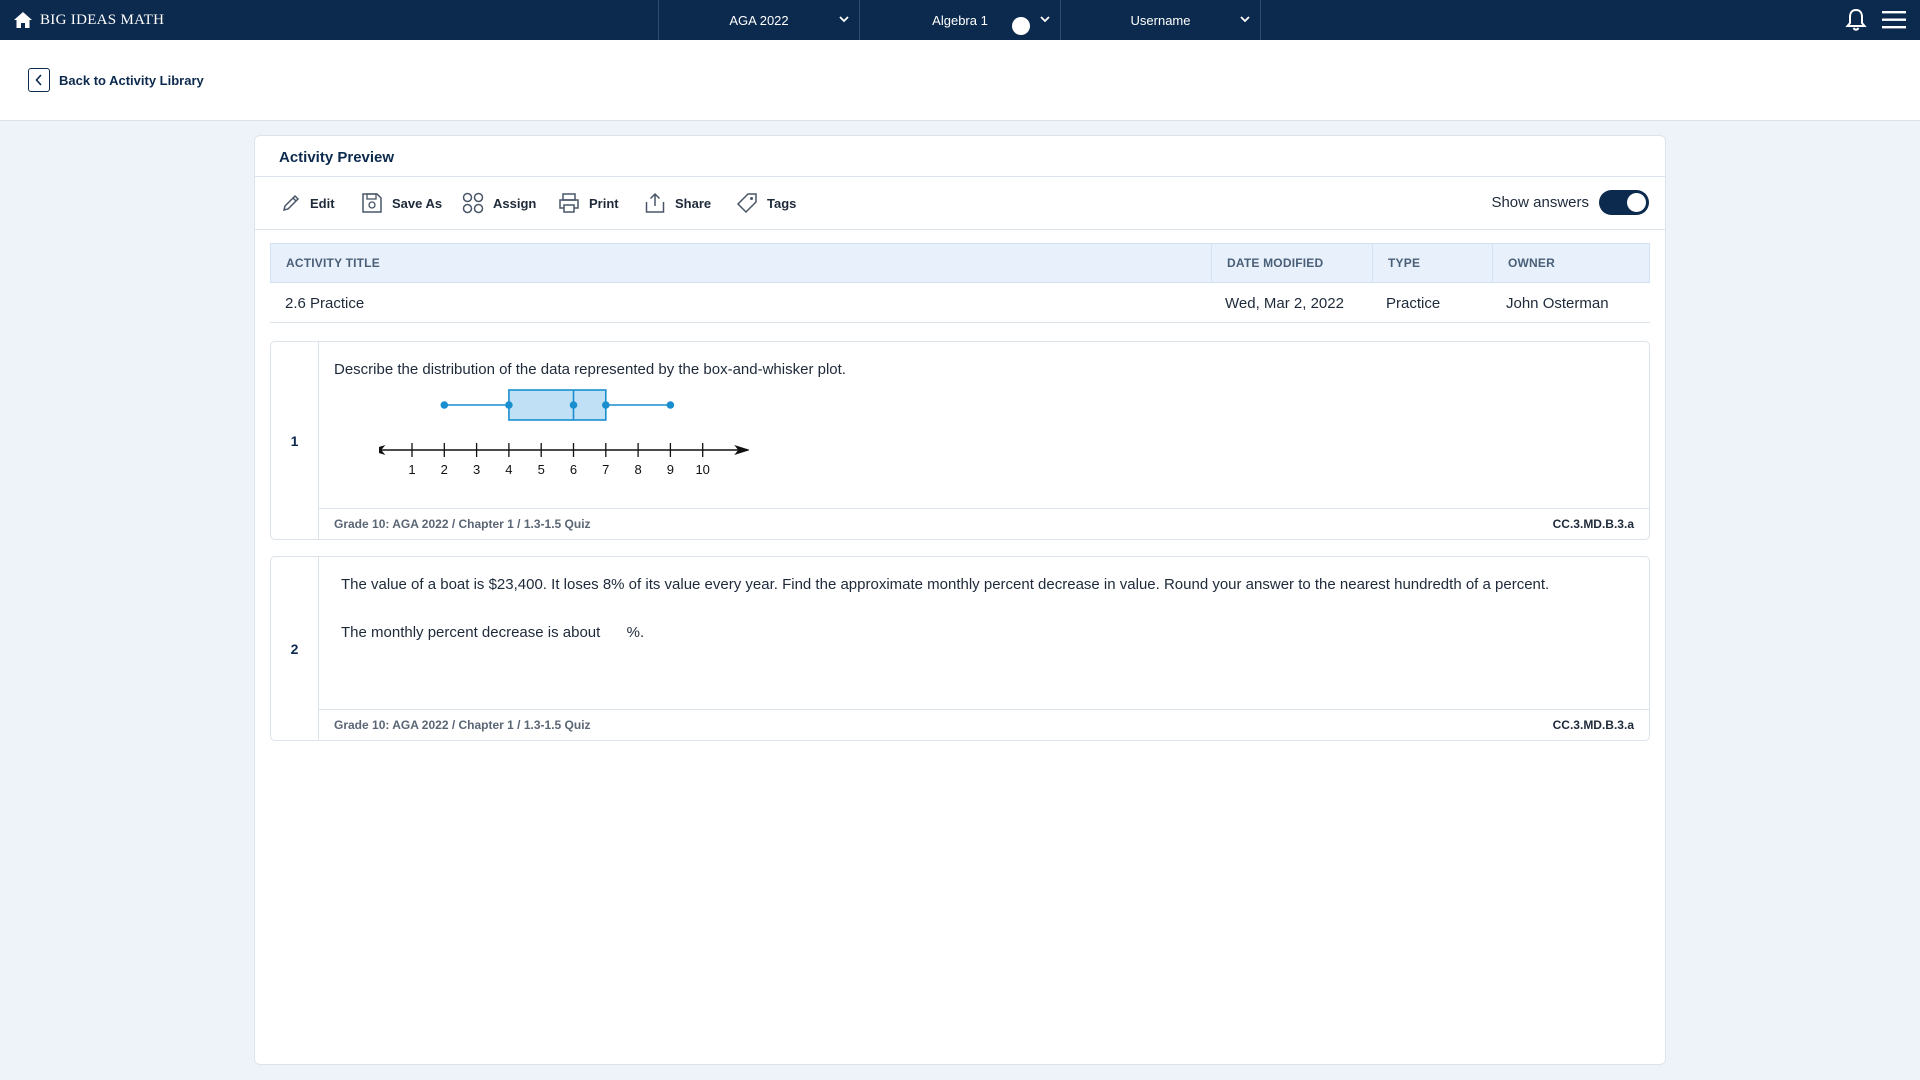 This screenshot has width=1920, height=1080. Describe the element at coordinates (693, 203) in the screenshot. I see `share-label: Share` at that location.